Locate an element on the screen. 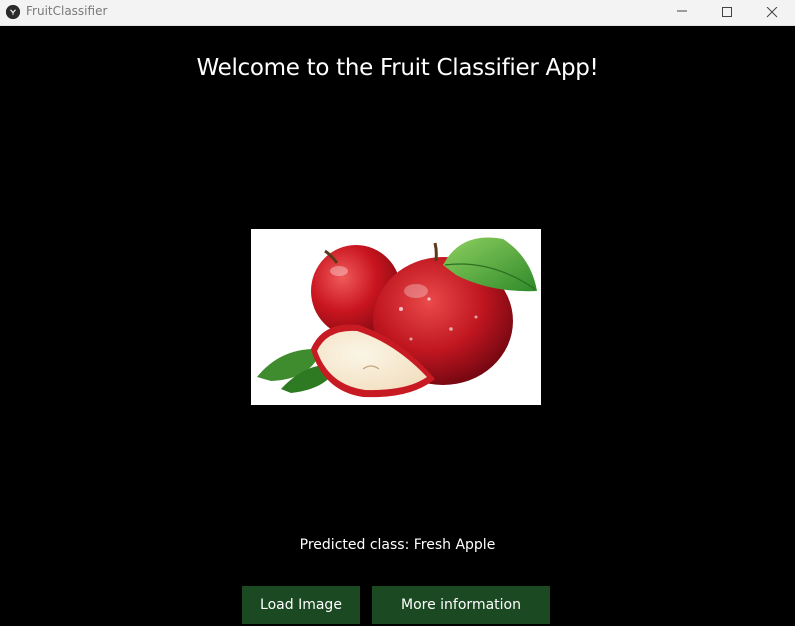 The image size is (795, 626). maximize-button is located at coordinates (727, 12).